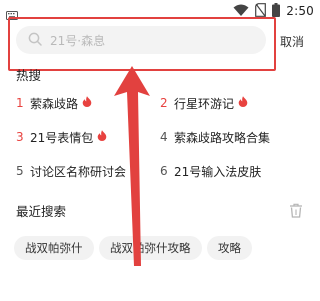 The height and width of the screenshot is (301, 320). I want to click on hot-item-1: 1 萦森歧路, so click(54, 103).